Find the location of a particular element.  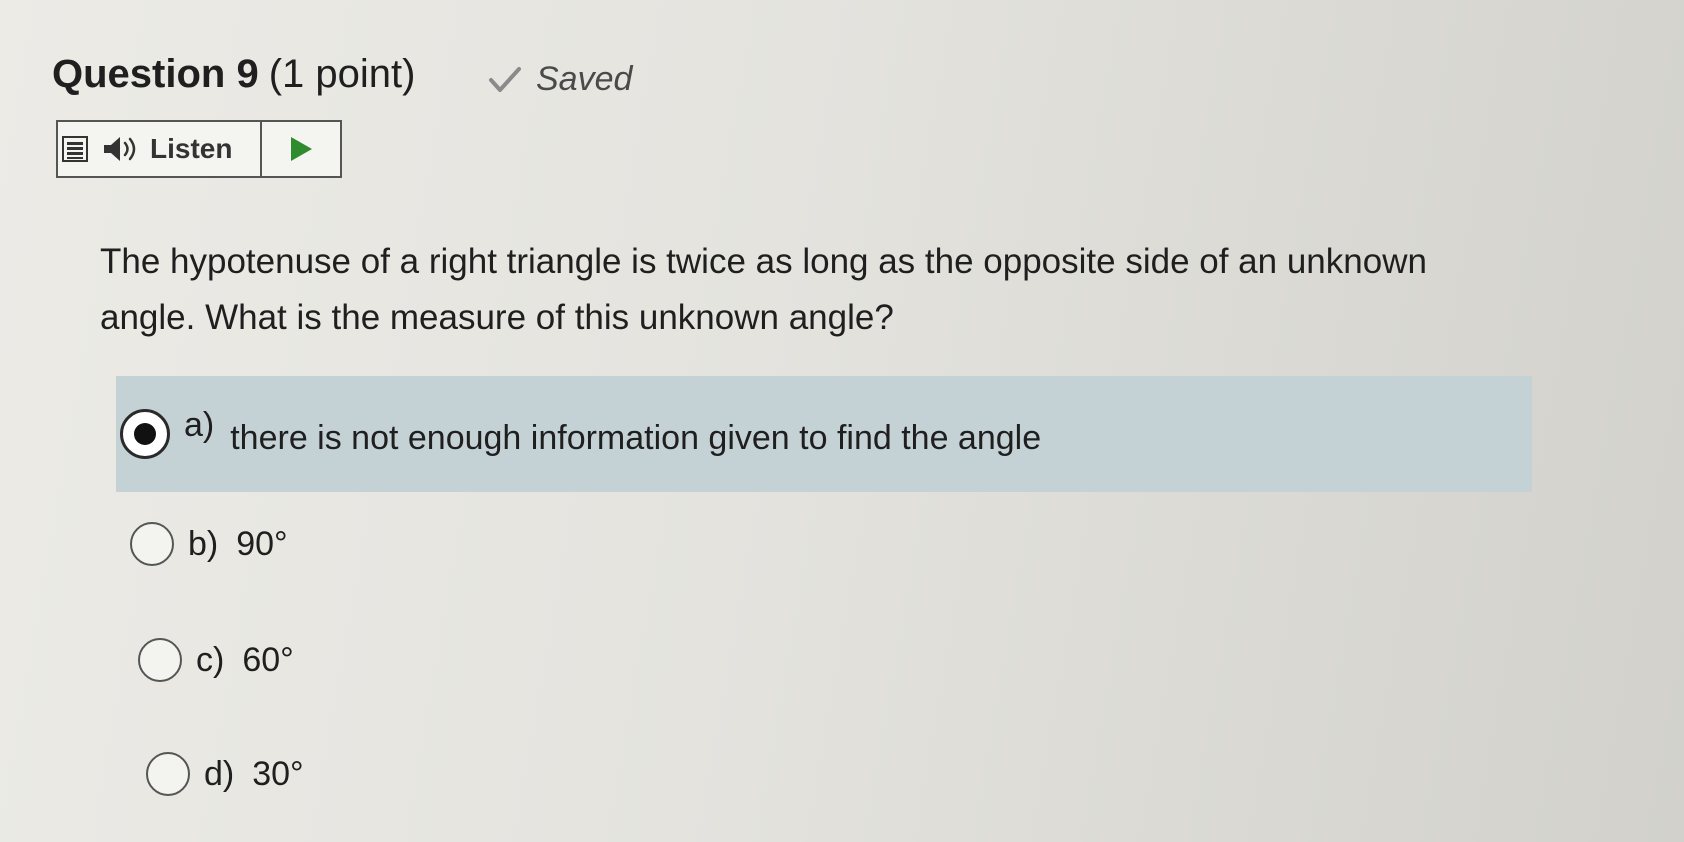

play-icon is located at coordinates (301, 149).